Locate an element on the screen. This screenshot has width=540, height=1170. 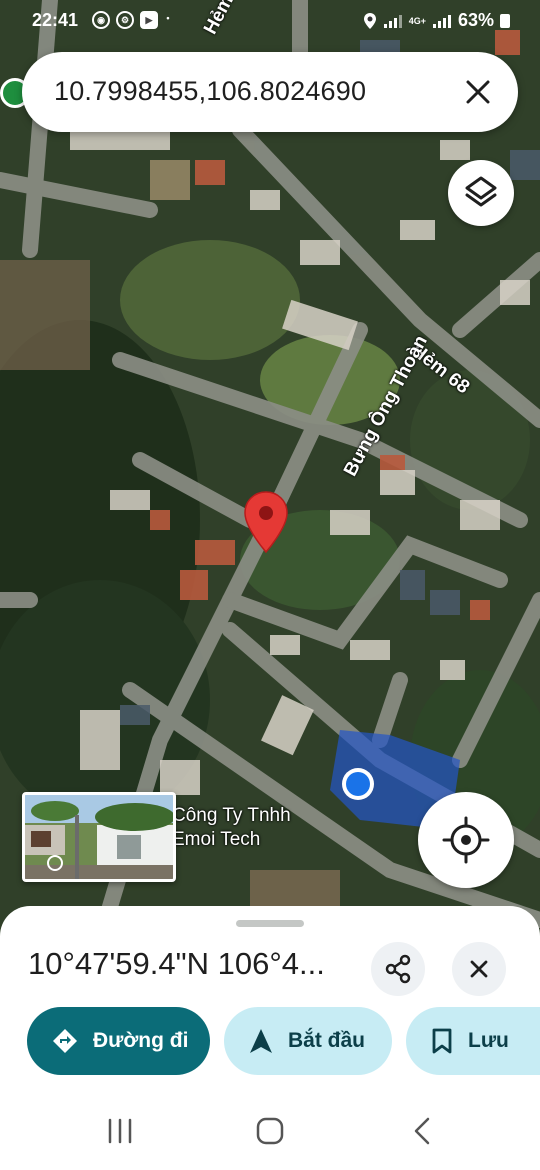
layers-icon is located at coordinates (481, 191).